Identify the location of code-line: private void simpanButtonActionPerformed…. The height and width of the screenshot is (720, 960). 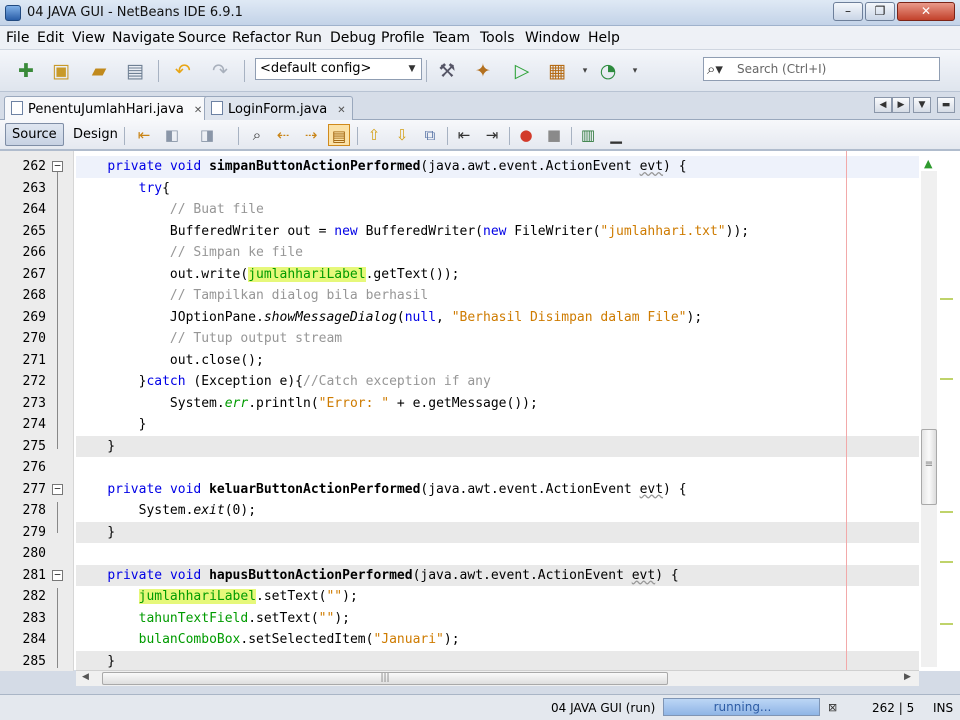
(497, 167).